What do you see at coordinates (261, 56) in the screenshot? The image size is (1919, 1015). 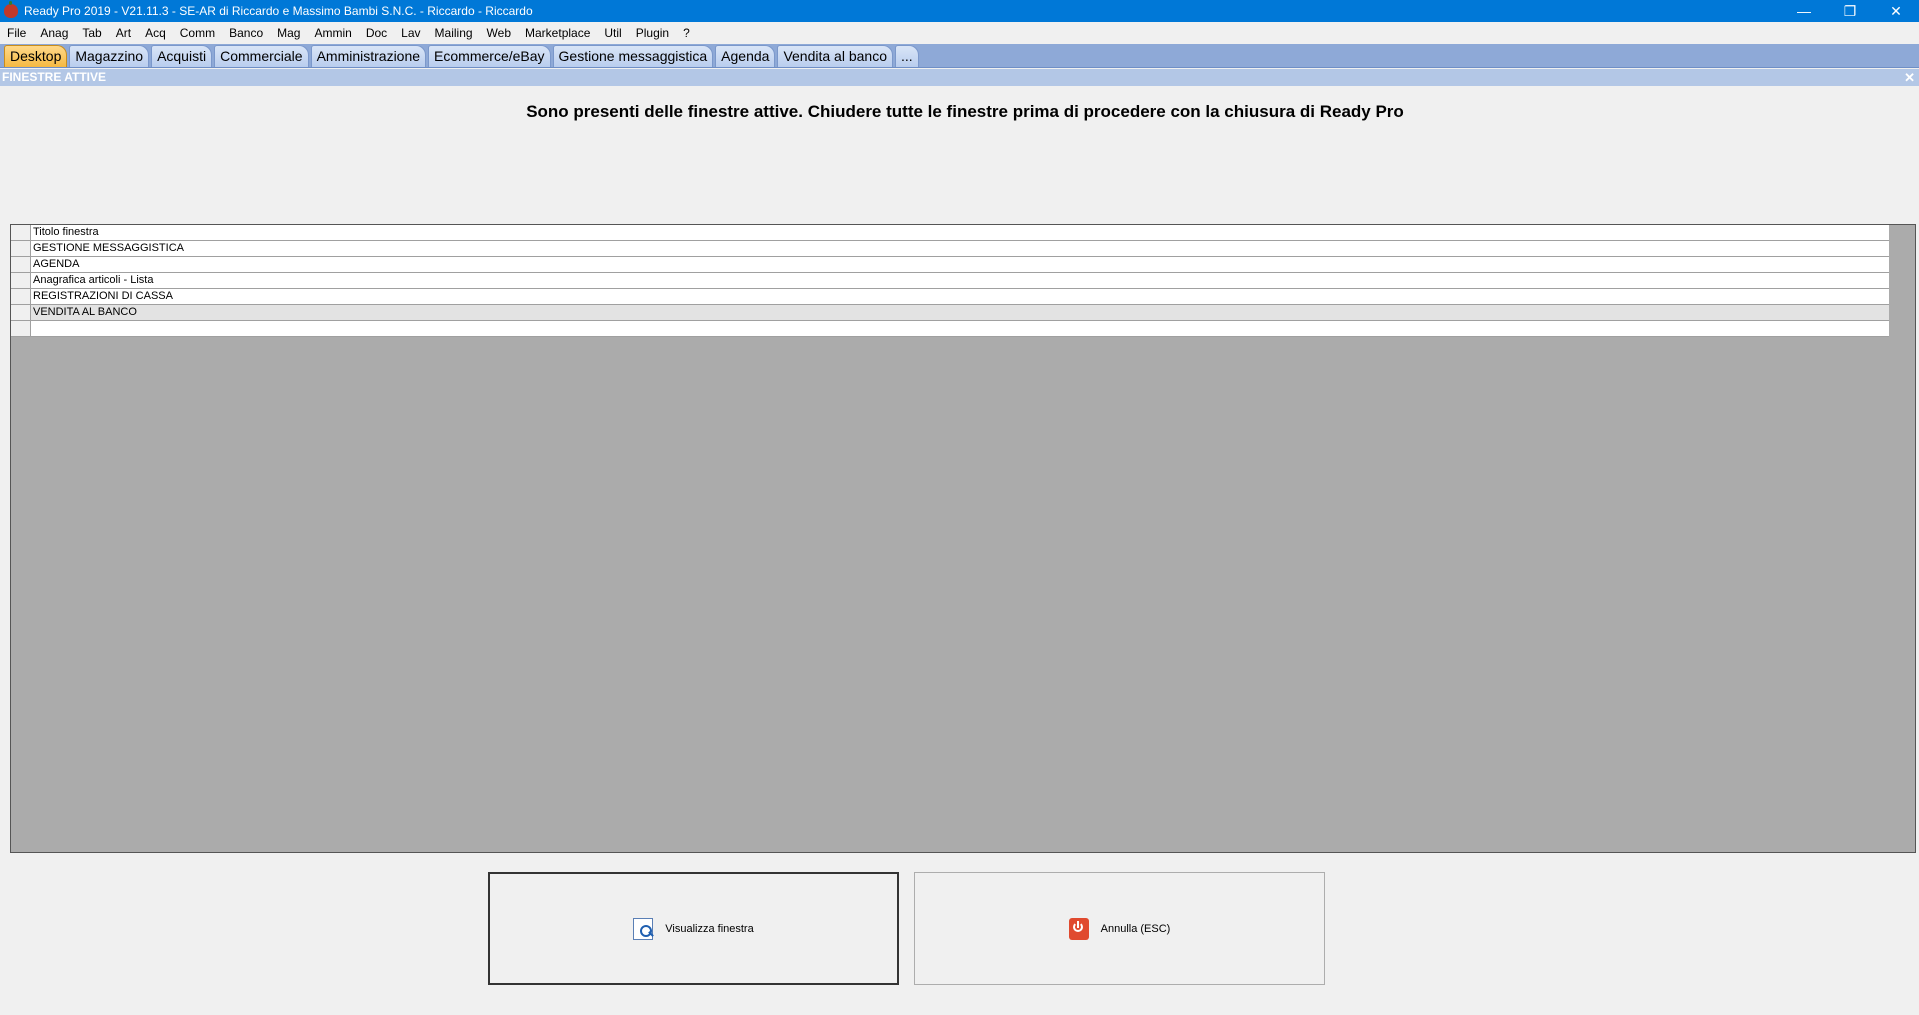 I see `tab-commerciale: Commerciale` at bounding box center [261, 56].